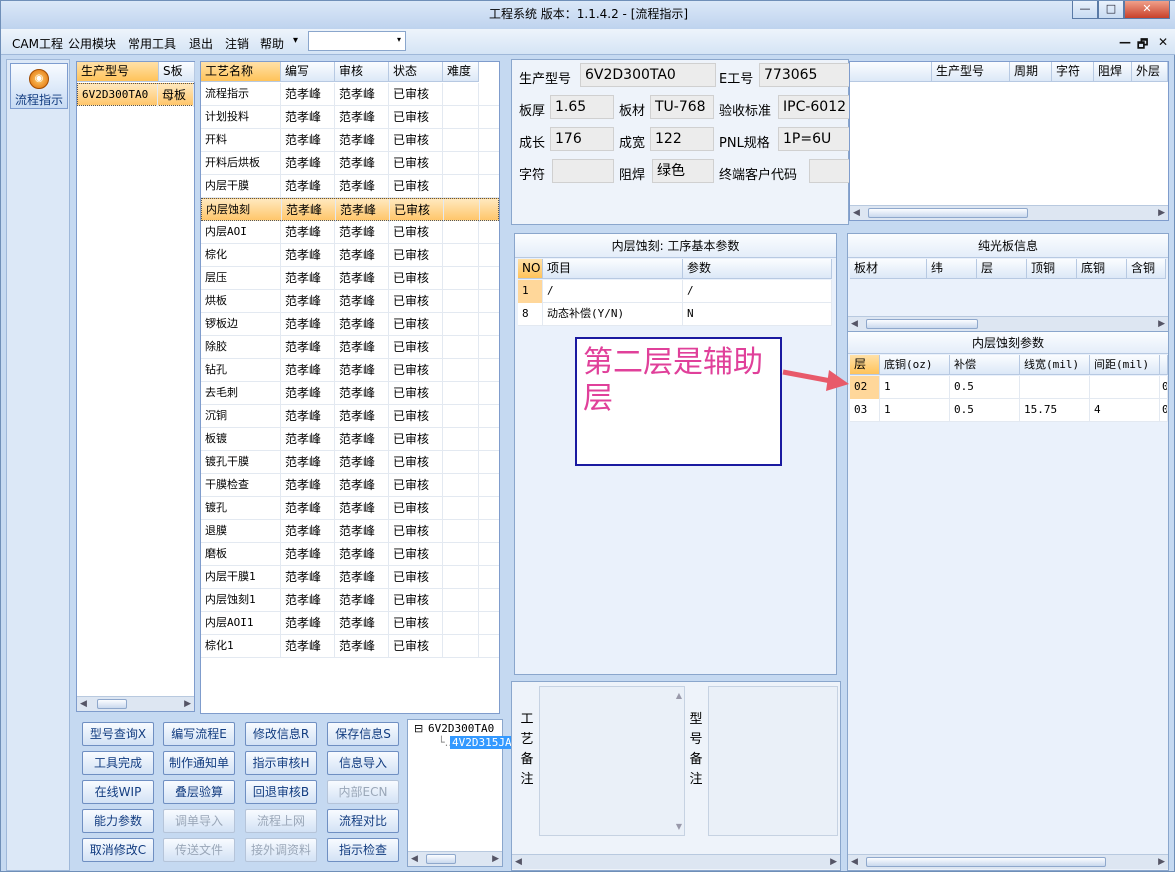 This screenshot has width=1175, height=872. I want to click on mdi-close-button: ✕, so click(1163, 42).